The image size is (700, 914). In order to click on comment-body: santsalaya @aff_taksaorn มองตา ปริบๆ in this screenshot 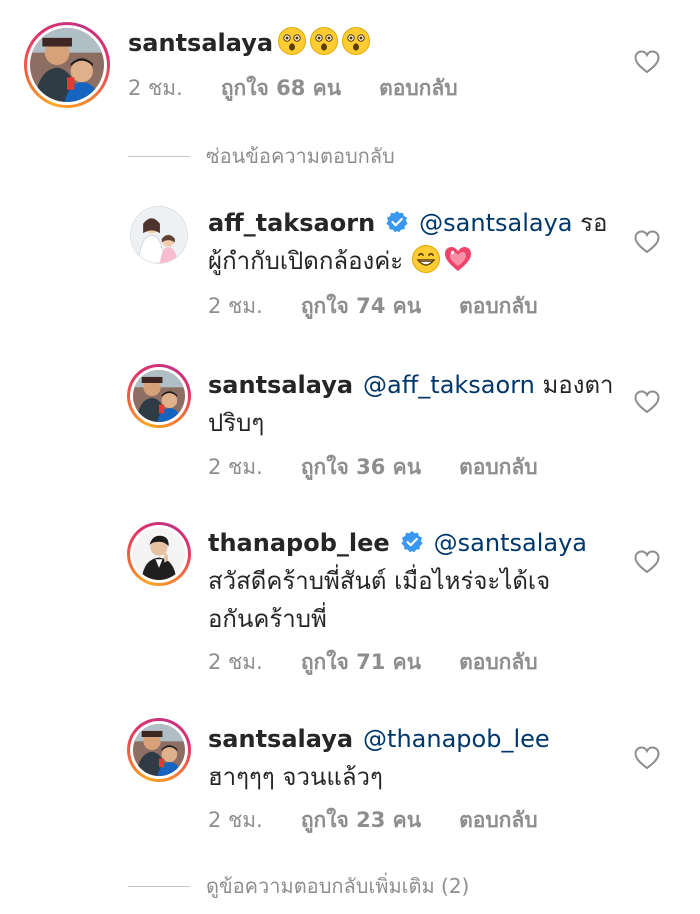, I will do `click(418, 404)`.